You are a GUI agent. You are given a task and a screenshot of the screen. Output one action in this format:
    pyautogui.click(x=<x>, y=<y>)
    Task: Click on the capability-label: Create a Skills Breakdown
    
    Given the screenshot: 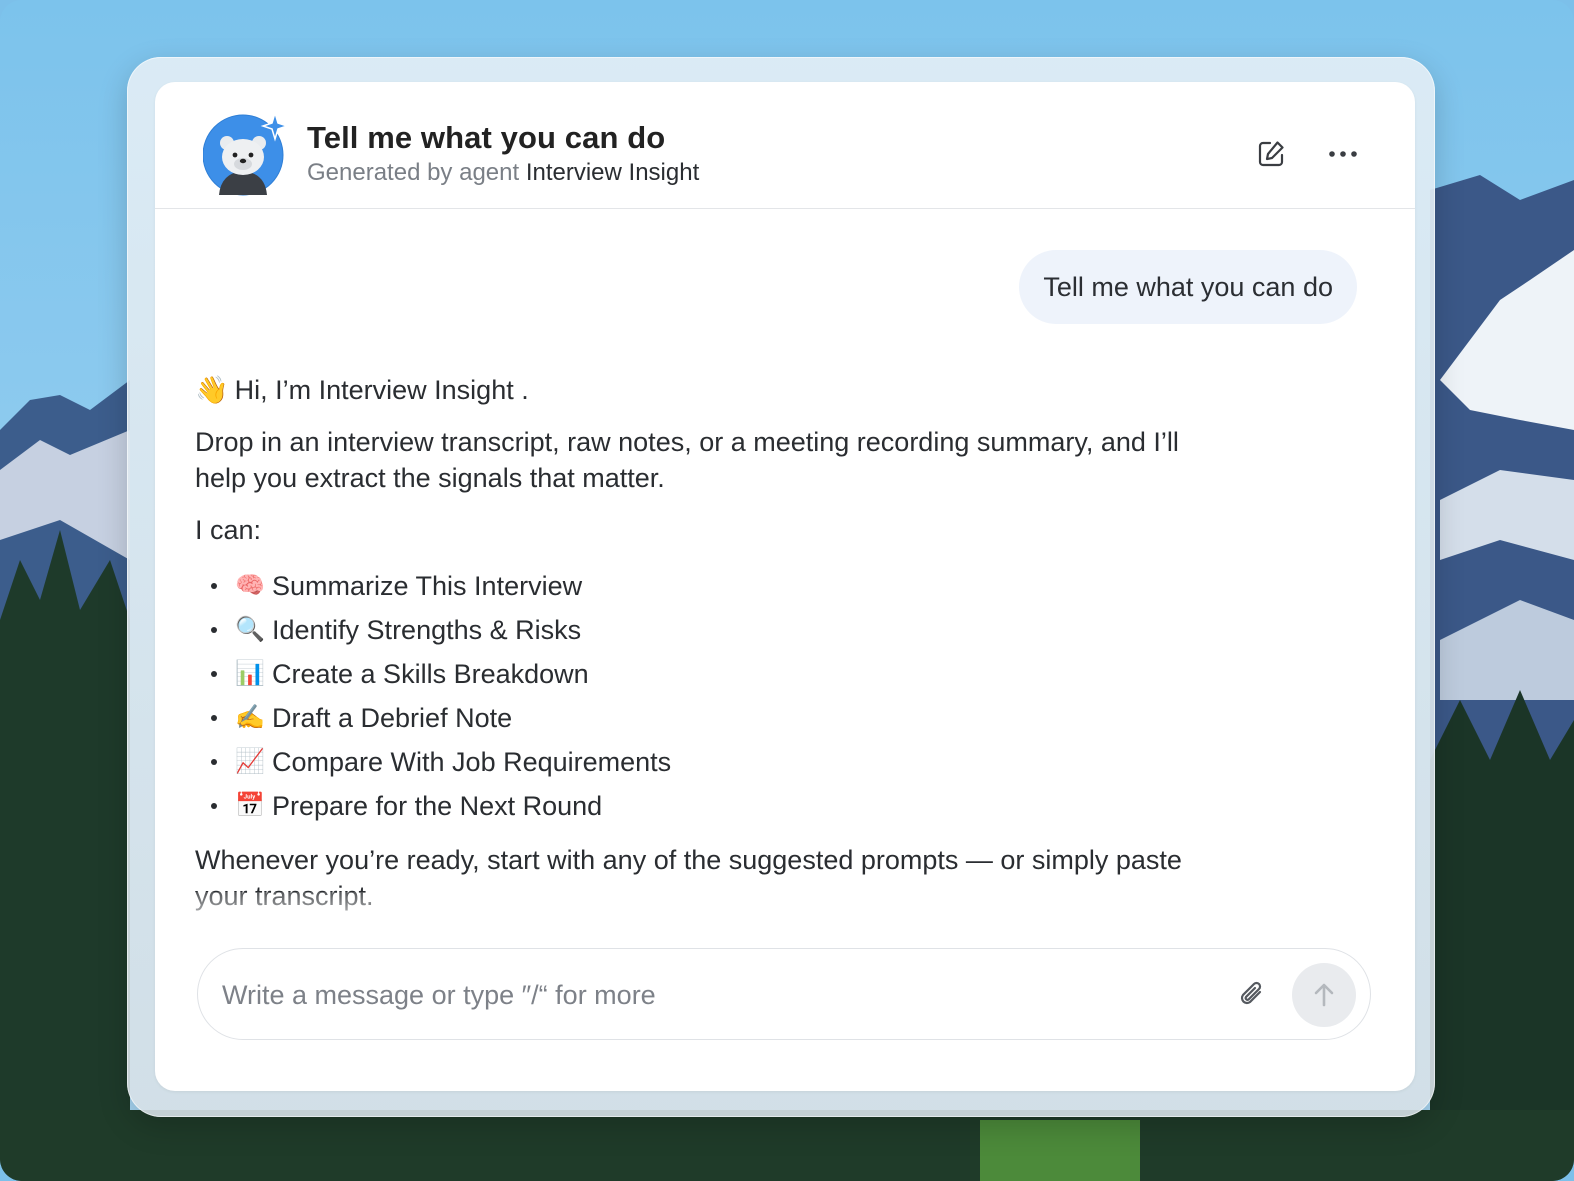 What is the action you would take?
    pyautogui.click(x=430, y=674)
    